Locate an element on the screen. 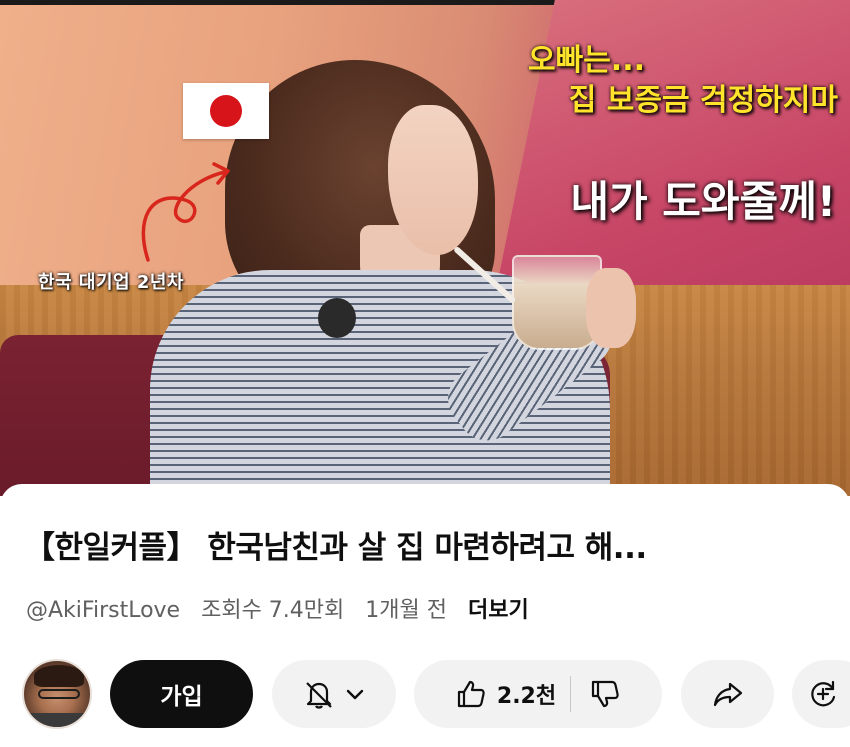 The image size is (850, 747). view-count: 조회수 7.4만회 is located at coordinates (273, 610).